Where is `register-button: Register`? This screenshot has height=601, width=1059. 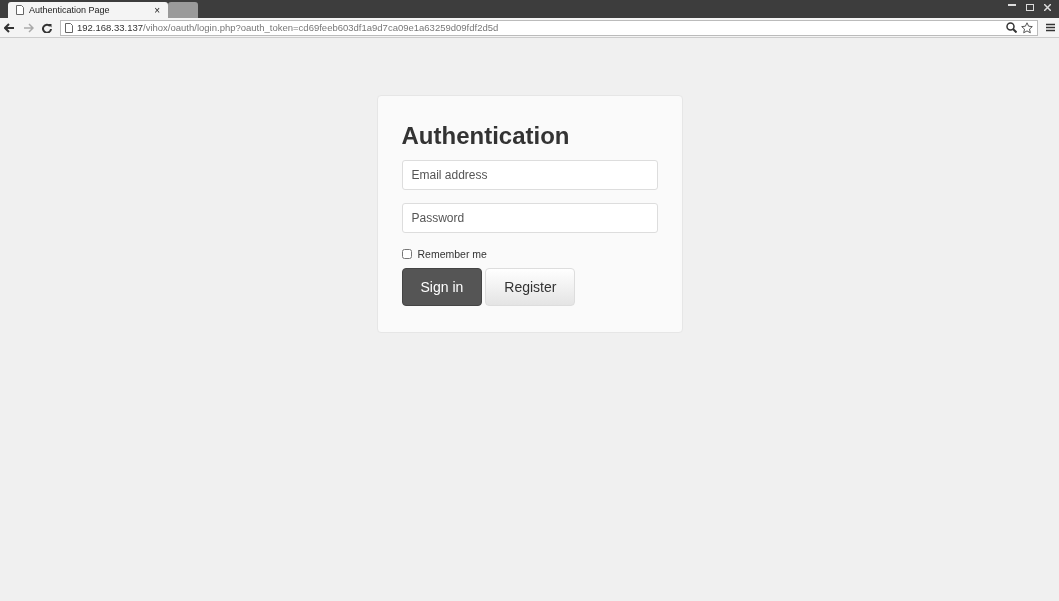 register-button: Register is located at coordinates (530, 287).